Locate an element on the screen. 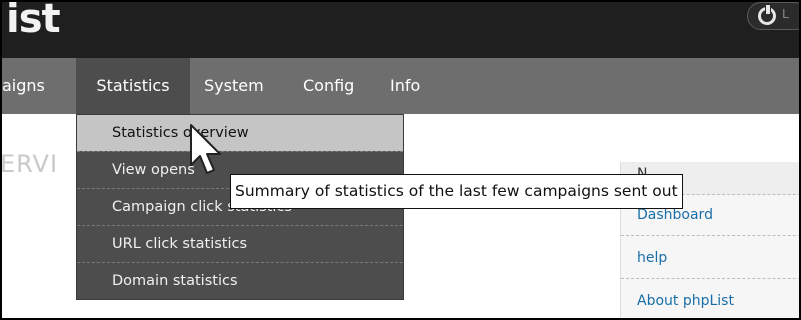 This screenshot has width=801, height=320. nav-item-system: System is located at coordinates (234, 86).